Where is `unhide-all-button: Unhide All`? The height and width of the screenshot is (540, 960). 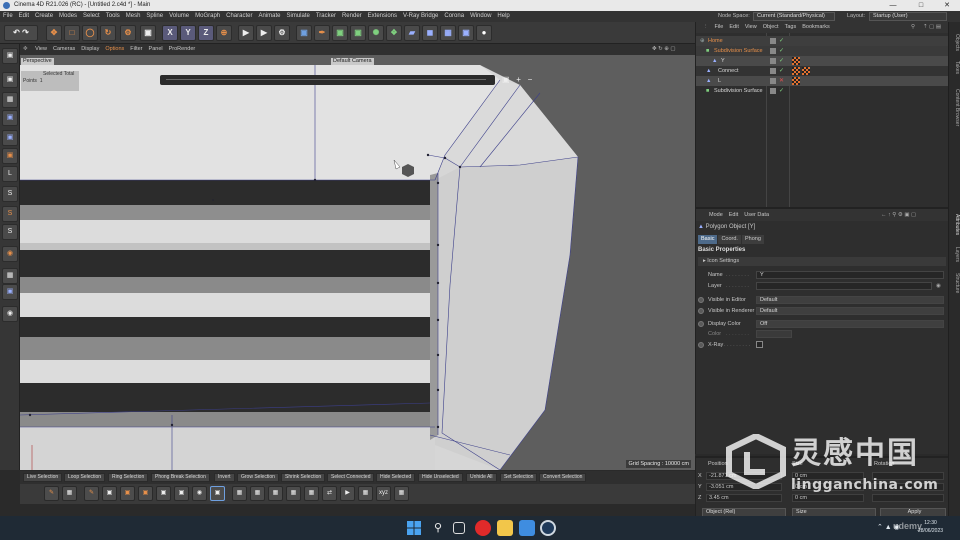 unhide-all-button: Unhide All is located at coordinates (481, 477).